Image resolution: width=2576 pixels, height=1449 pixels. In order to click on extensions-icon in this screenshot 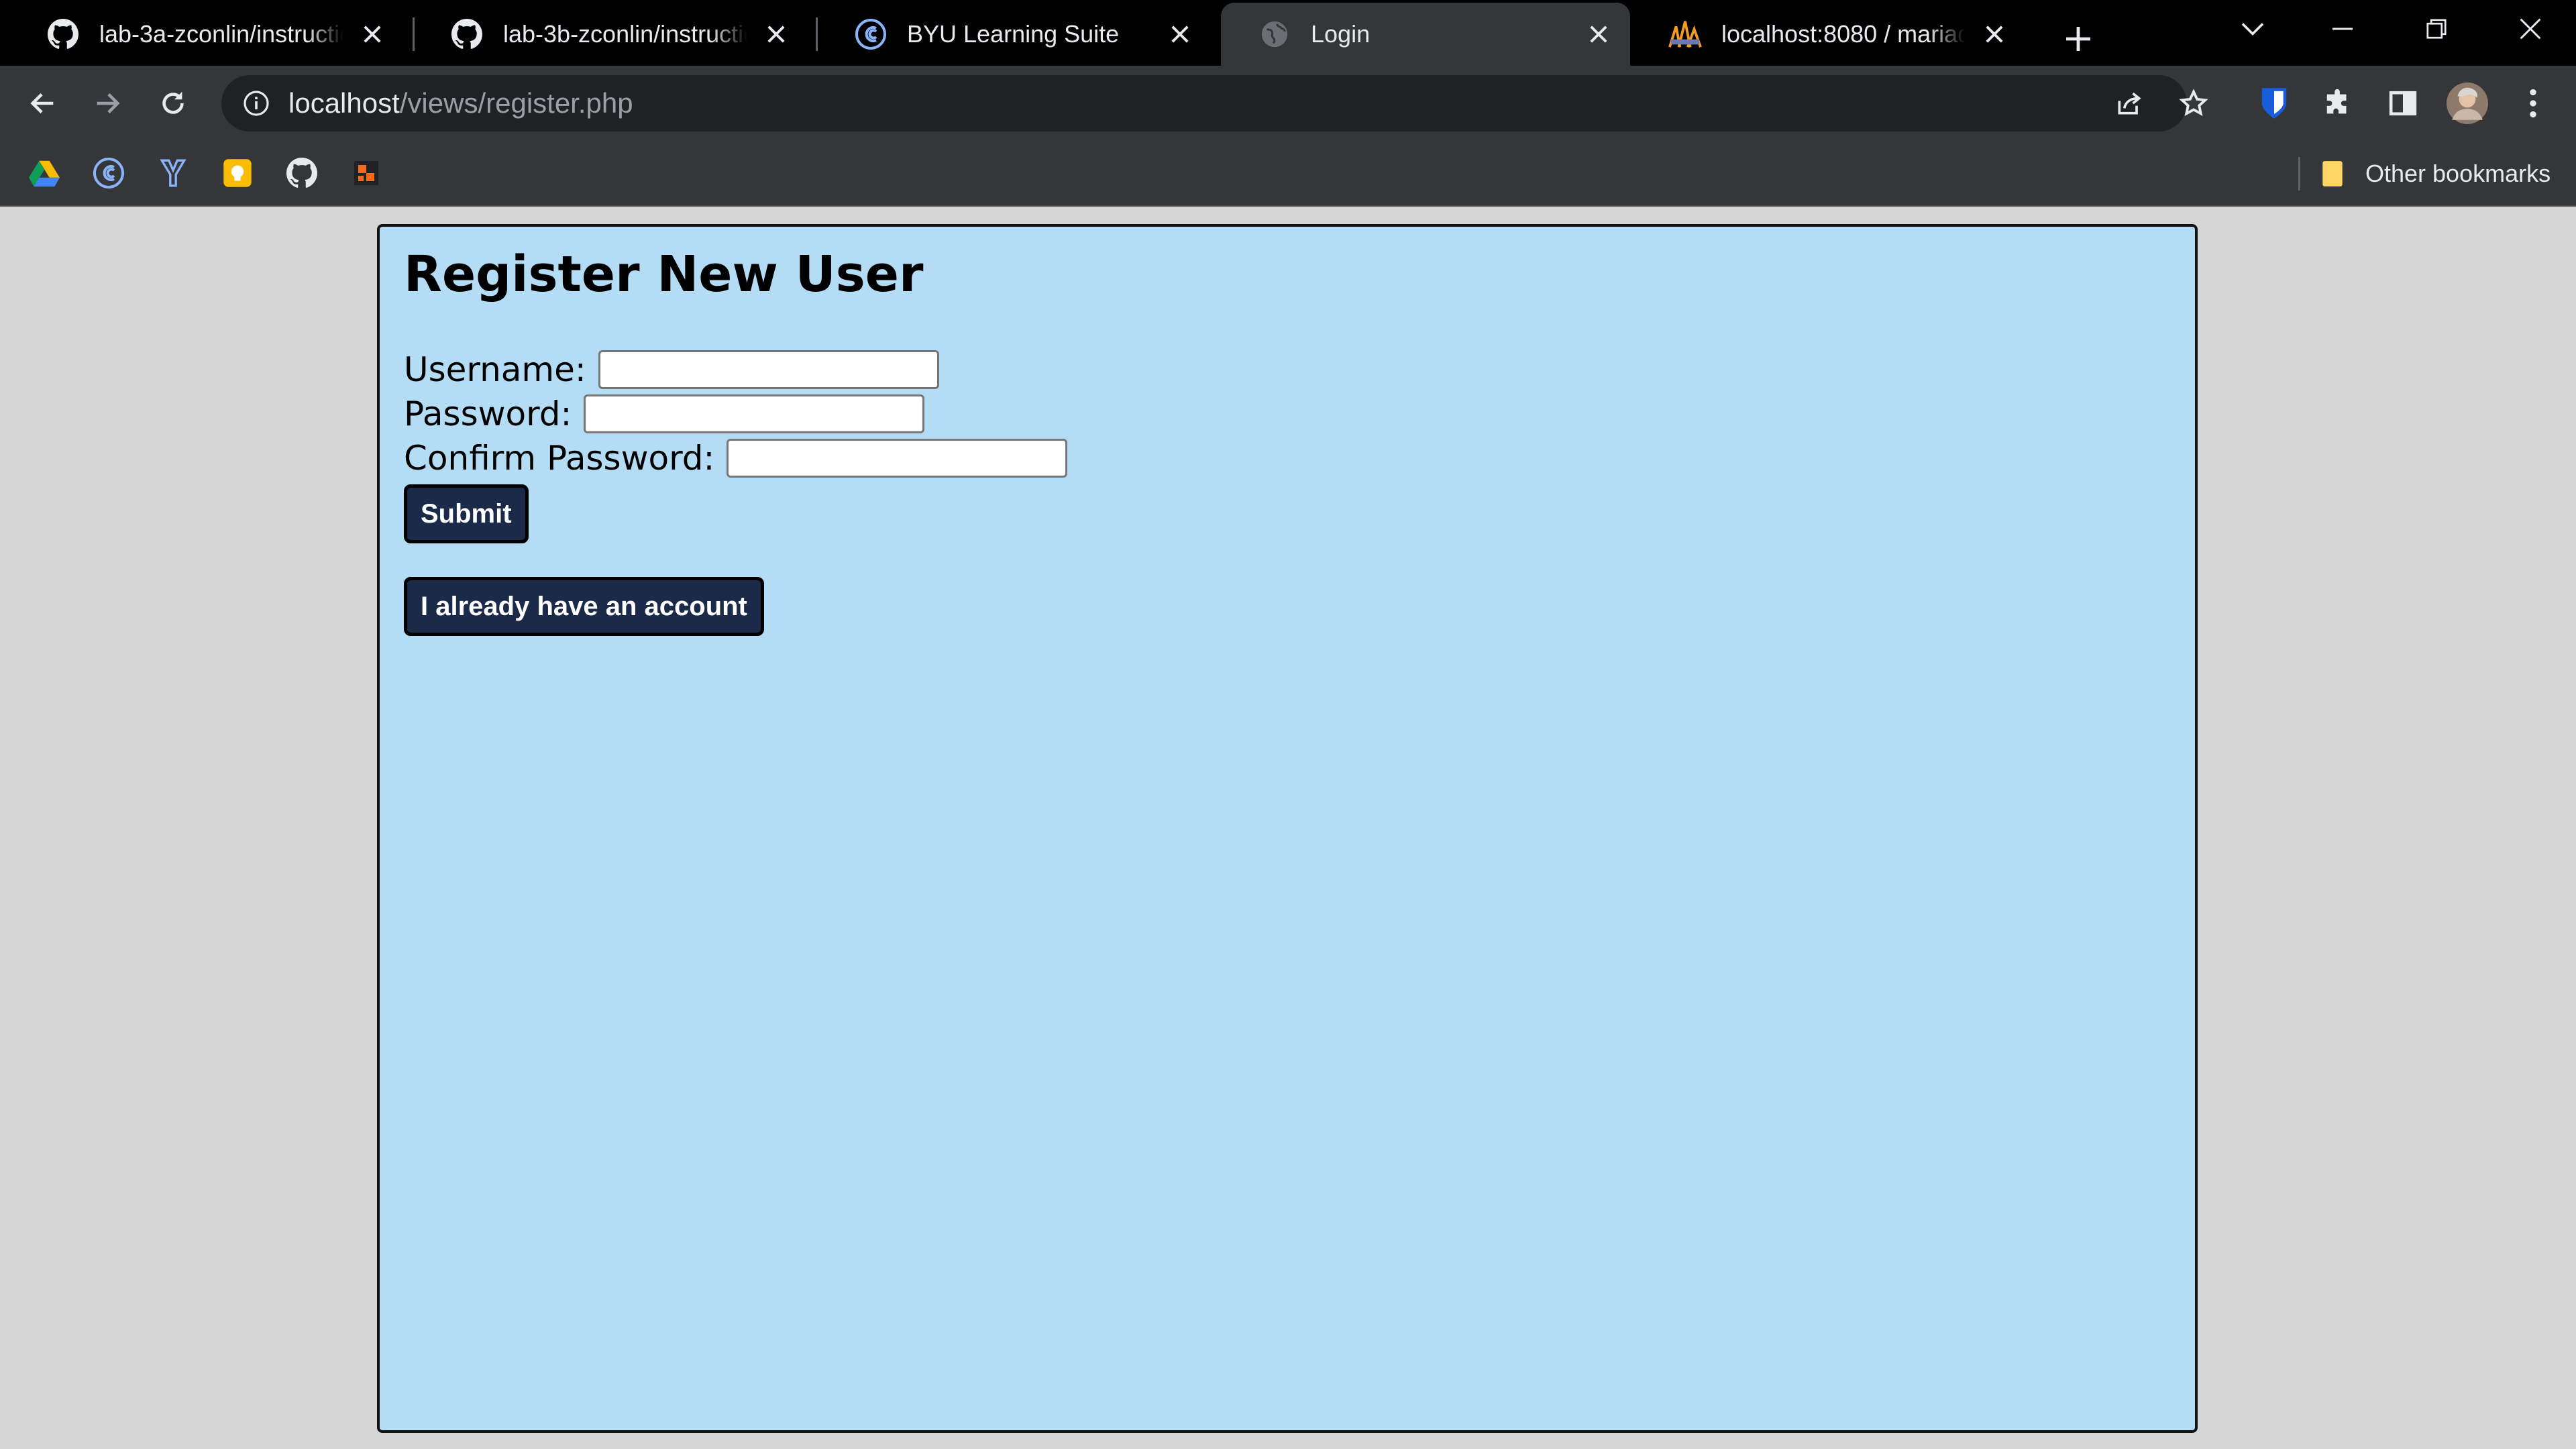, I will do `click(2338, 103)`.